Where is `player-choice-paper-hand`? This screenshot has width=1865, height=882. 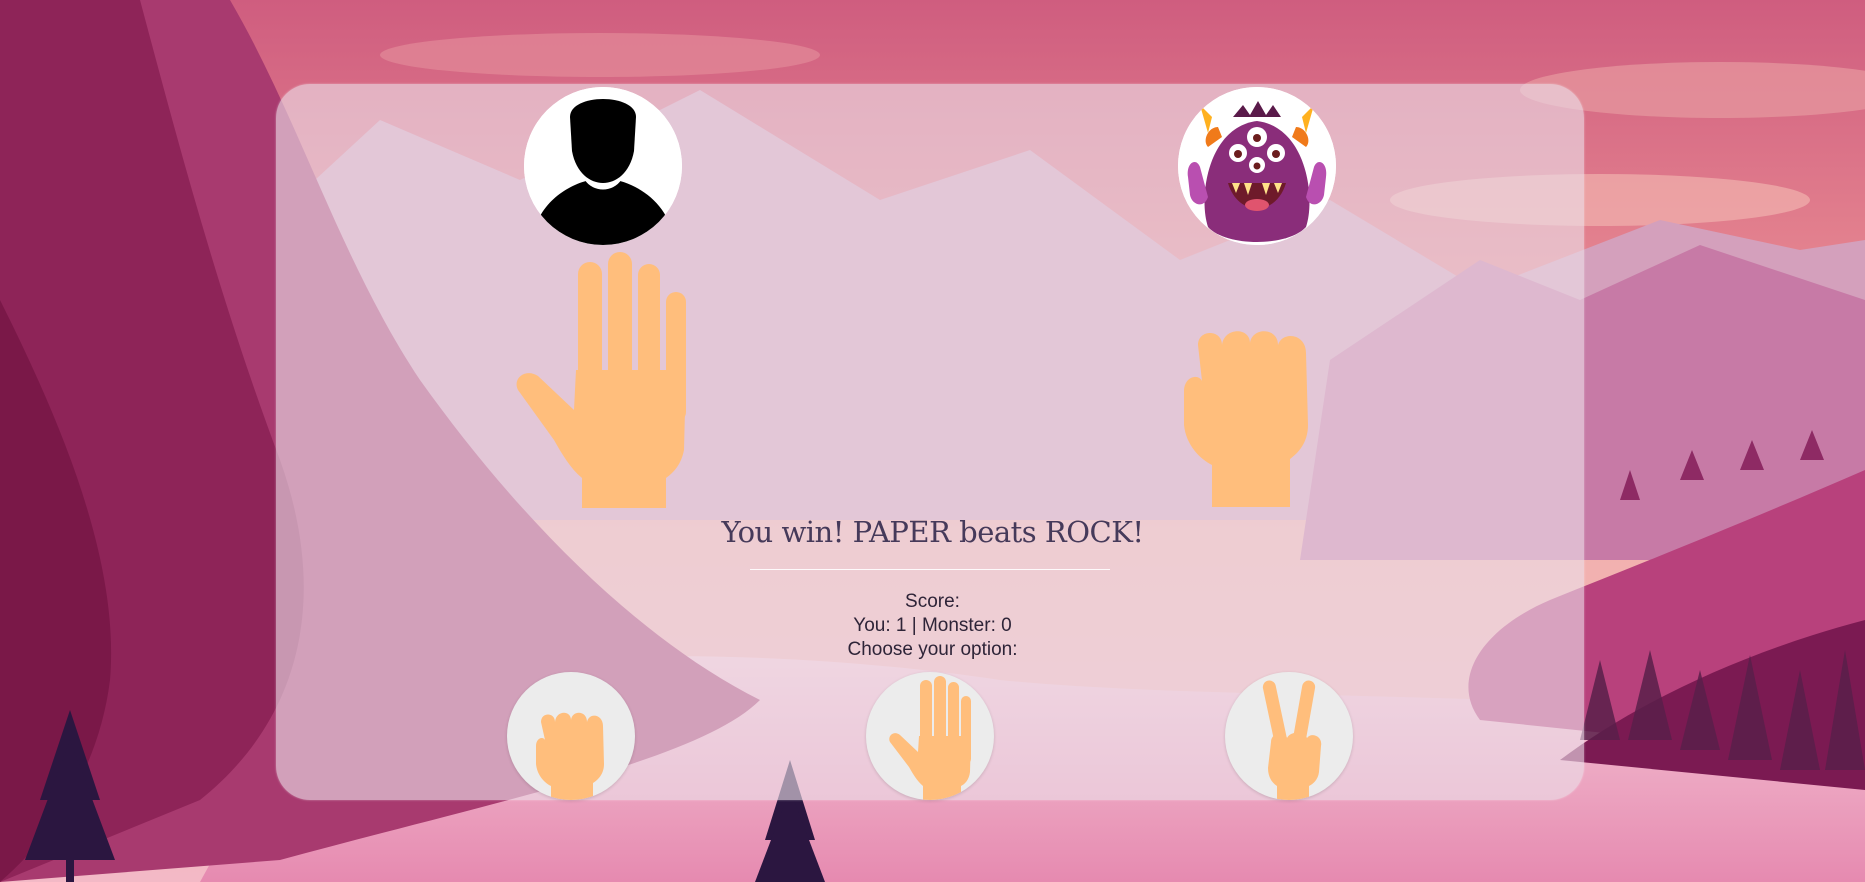
player-choice-paper-hand is located at coordinates (606, 380).